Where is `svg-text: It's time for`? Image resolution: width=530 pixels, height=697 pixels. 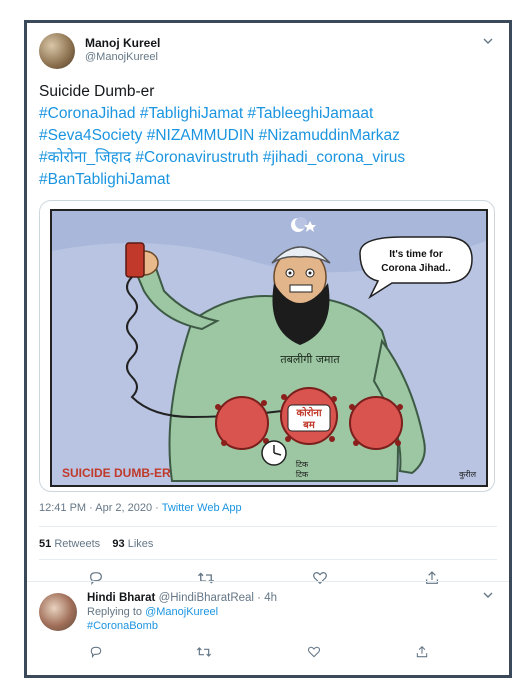
svg-text: It's time for is located at coordinates (416, 254).